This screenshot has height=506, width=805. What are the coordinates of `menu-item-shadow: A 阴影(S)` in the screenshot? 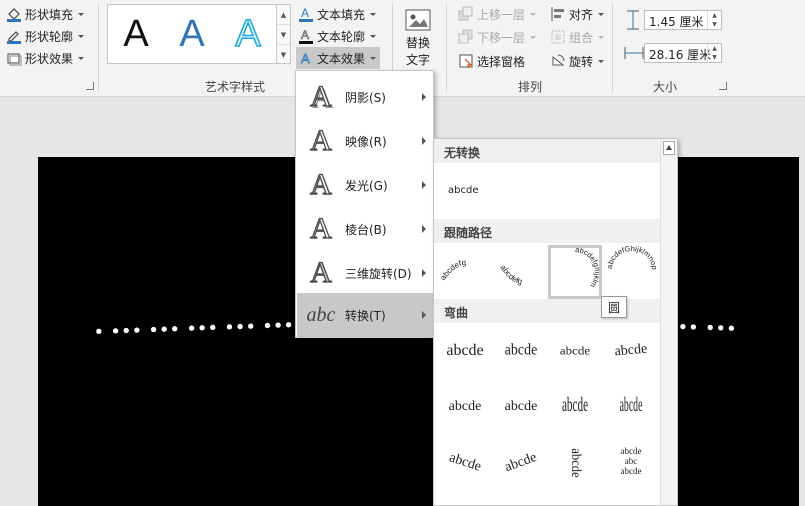 It's located at (365, 97).